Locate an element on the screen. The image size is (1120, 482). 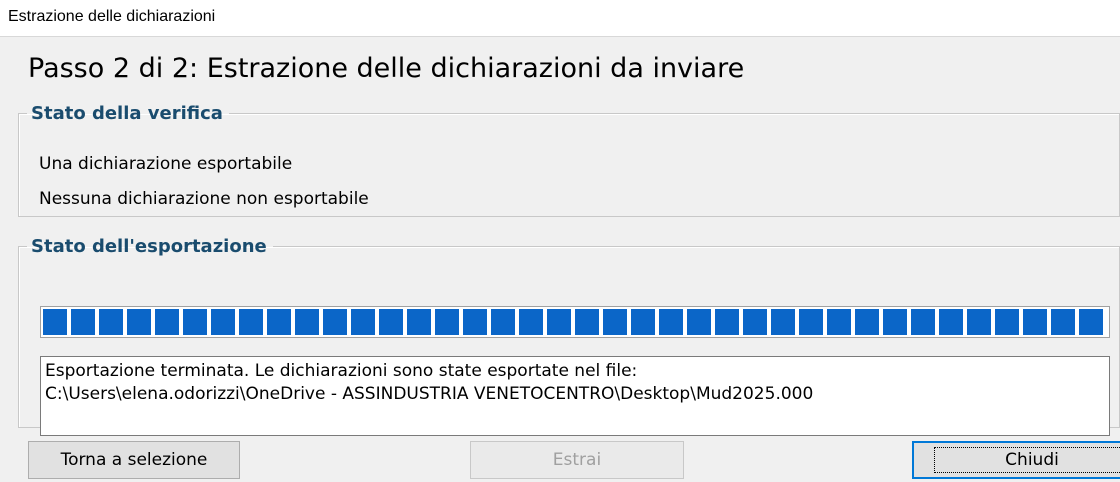
extract-button: Estrai is located at coordinates (577, 460).